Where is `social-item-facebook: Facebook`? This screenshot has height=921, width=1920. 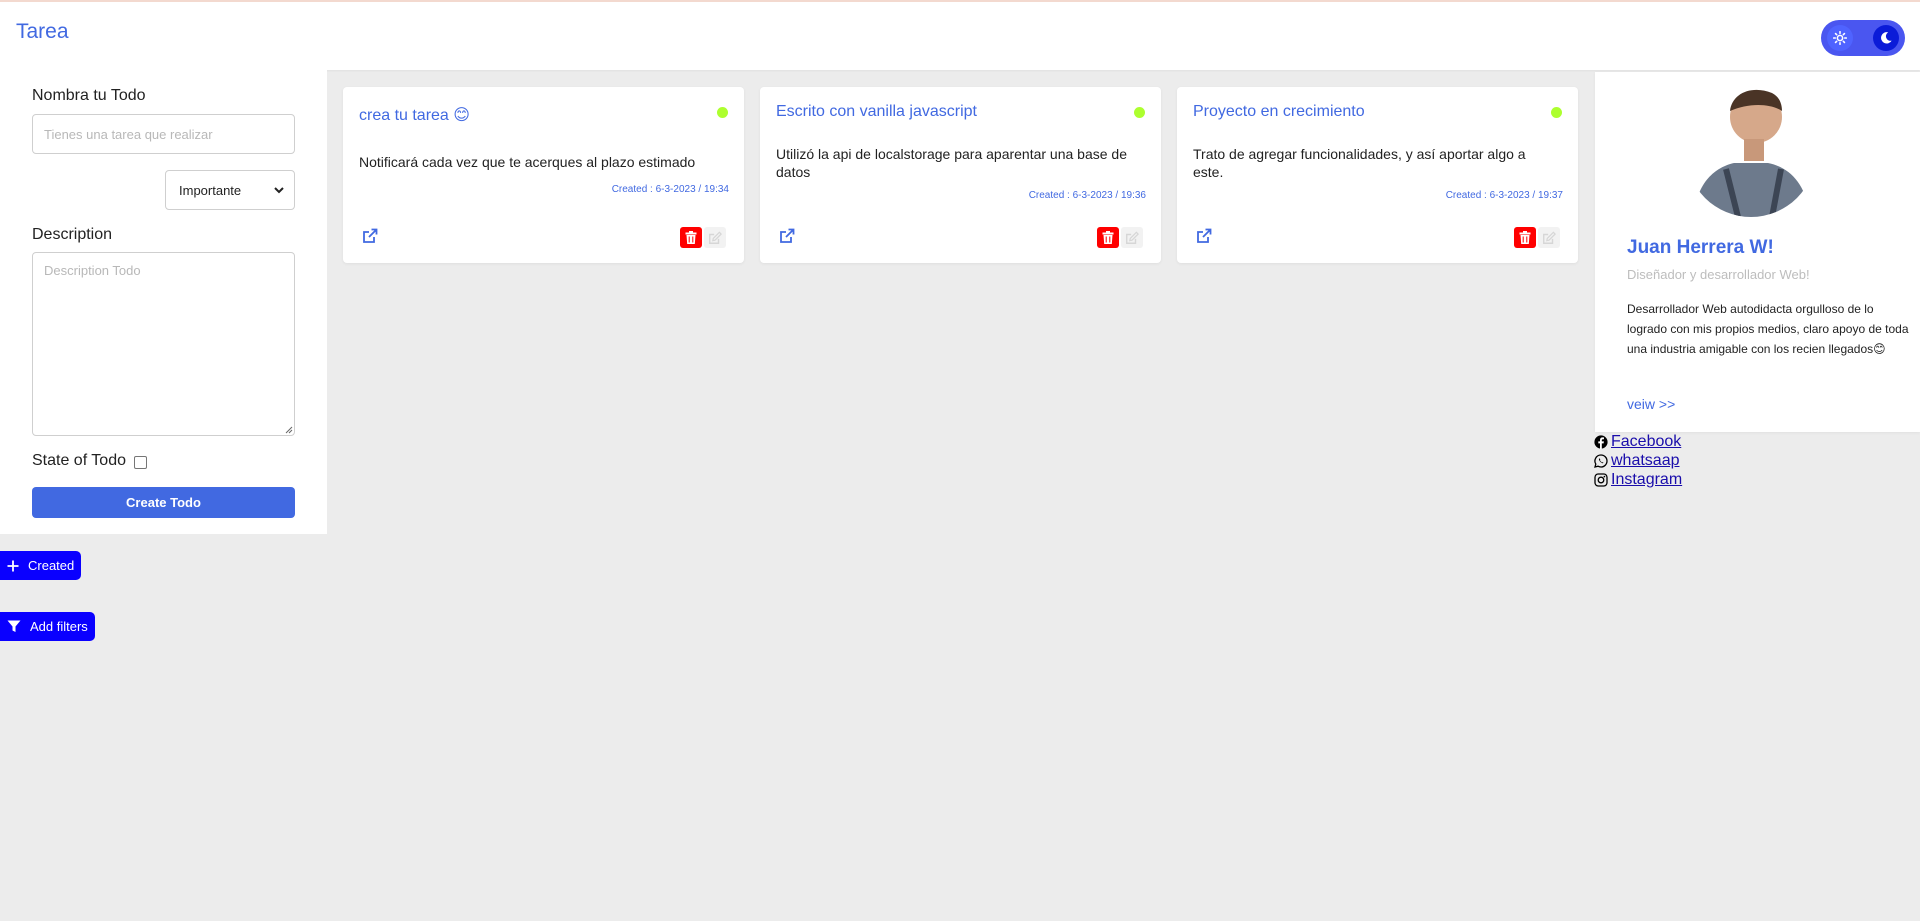
social-item-facebook: Facebook is located at coordinates (1638, 441).